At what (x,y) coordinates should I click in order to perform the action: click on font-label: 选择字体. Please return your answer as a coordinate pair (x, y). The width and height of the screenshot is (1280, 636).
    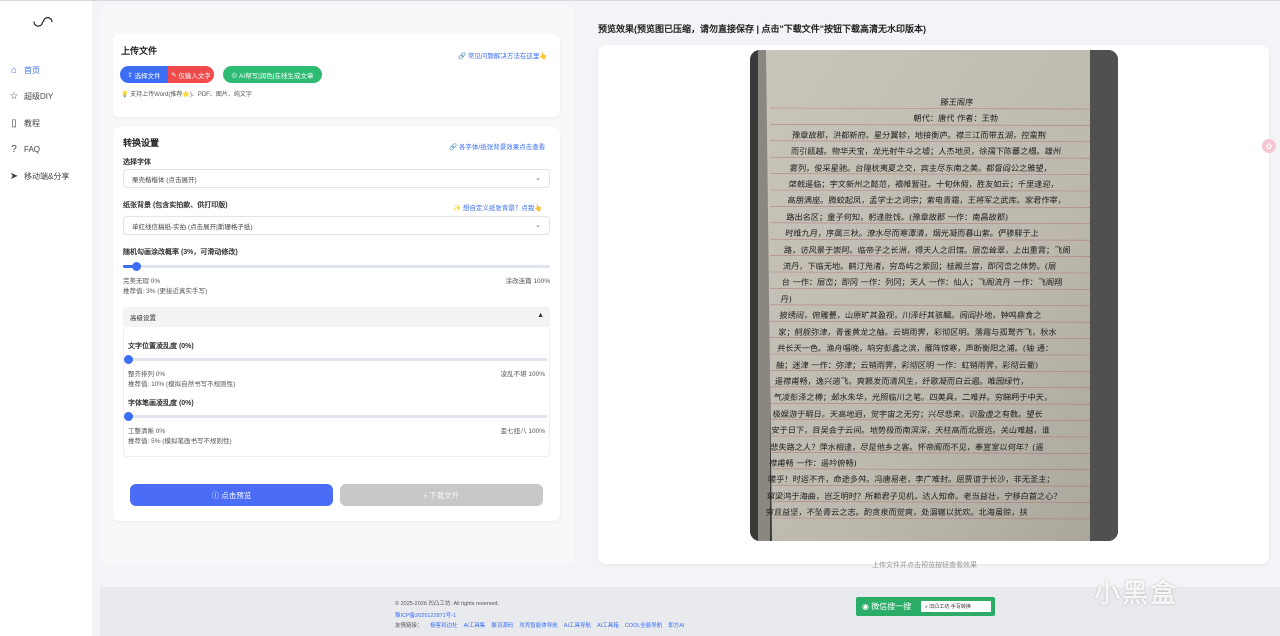
    Looking at the image, I should click on (137, 162).